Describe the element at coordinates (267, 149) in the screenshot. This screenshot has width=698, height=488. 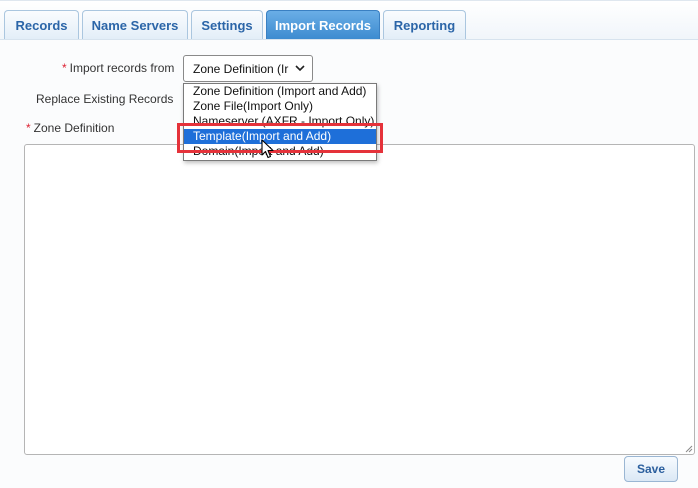
I see `mouse-cursor-icon` at that location.